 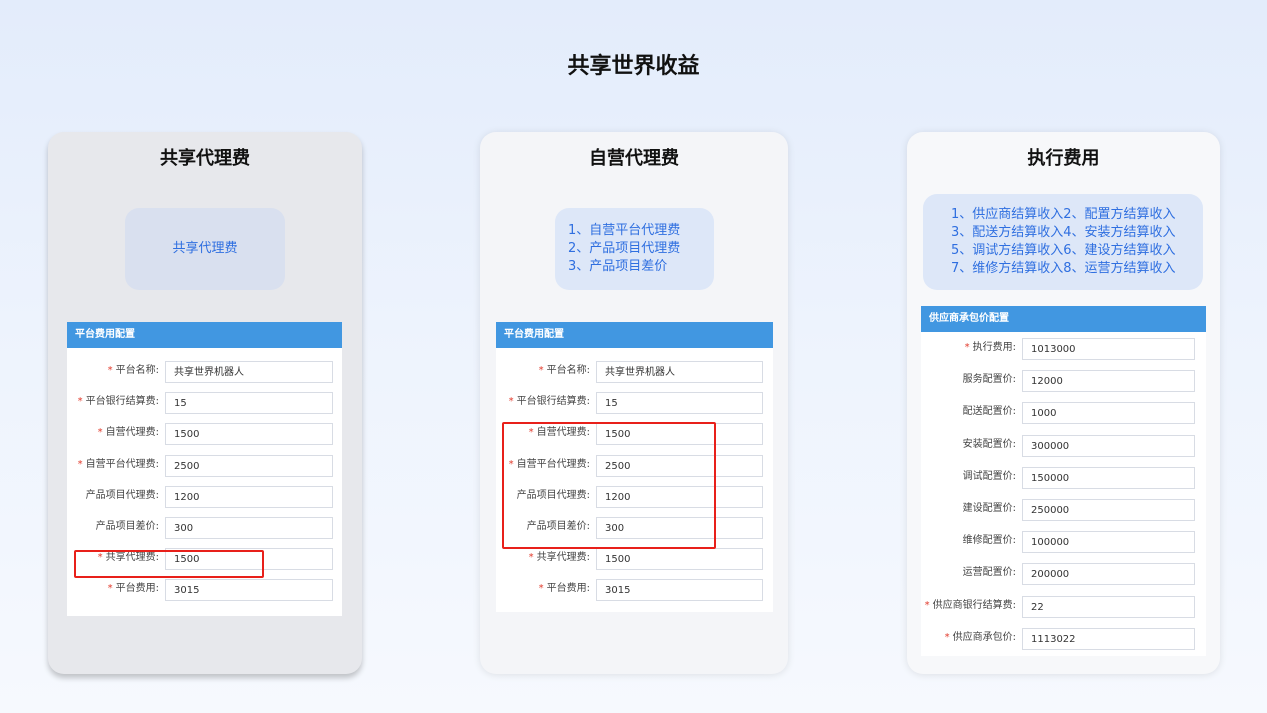 What do you see at coordinates (1063, 319) in the screenshot?
I see `panel-header: 供应商承包价配置` at bounding box center [1063, 319].